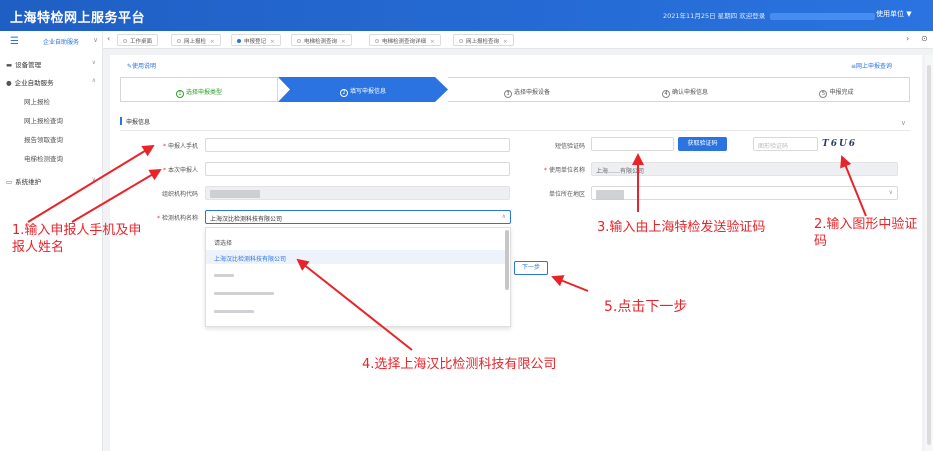  What do you see at coordinates (199, 89) in the screenshot?
I see `step-1: 1 选择申报类型` at bounding box center [199, 89].